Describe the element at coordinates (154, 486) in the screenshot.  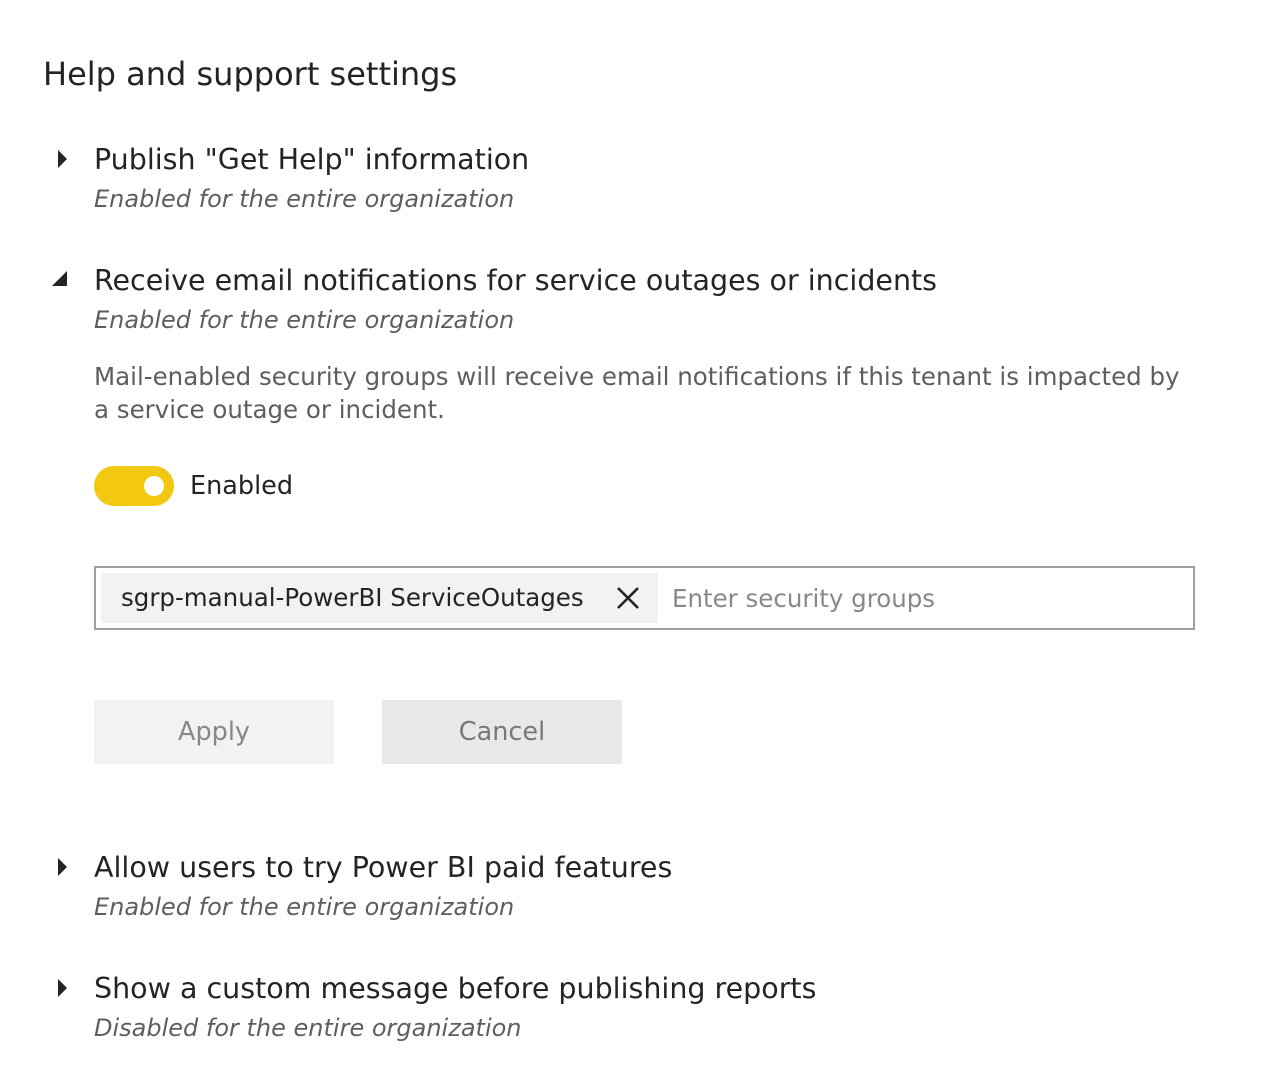
I see `toggle-knob` at that location.